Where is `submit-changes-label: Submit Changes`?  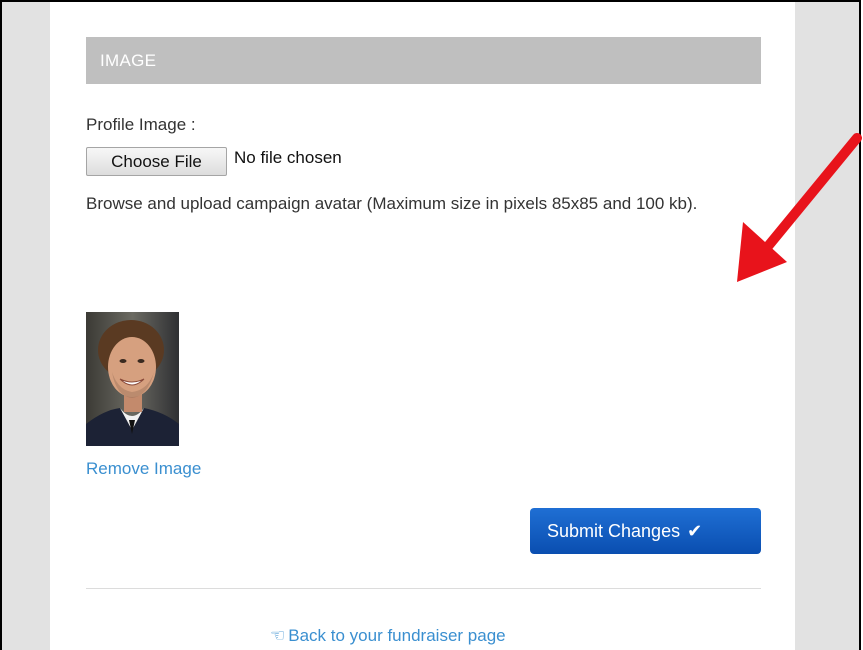
submit-changes-label: Submit Changes is located at coordinates (614, 531).